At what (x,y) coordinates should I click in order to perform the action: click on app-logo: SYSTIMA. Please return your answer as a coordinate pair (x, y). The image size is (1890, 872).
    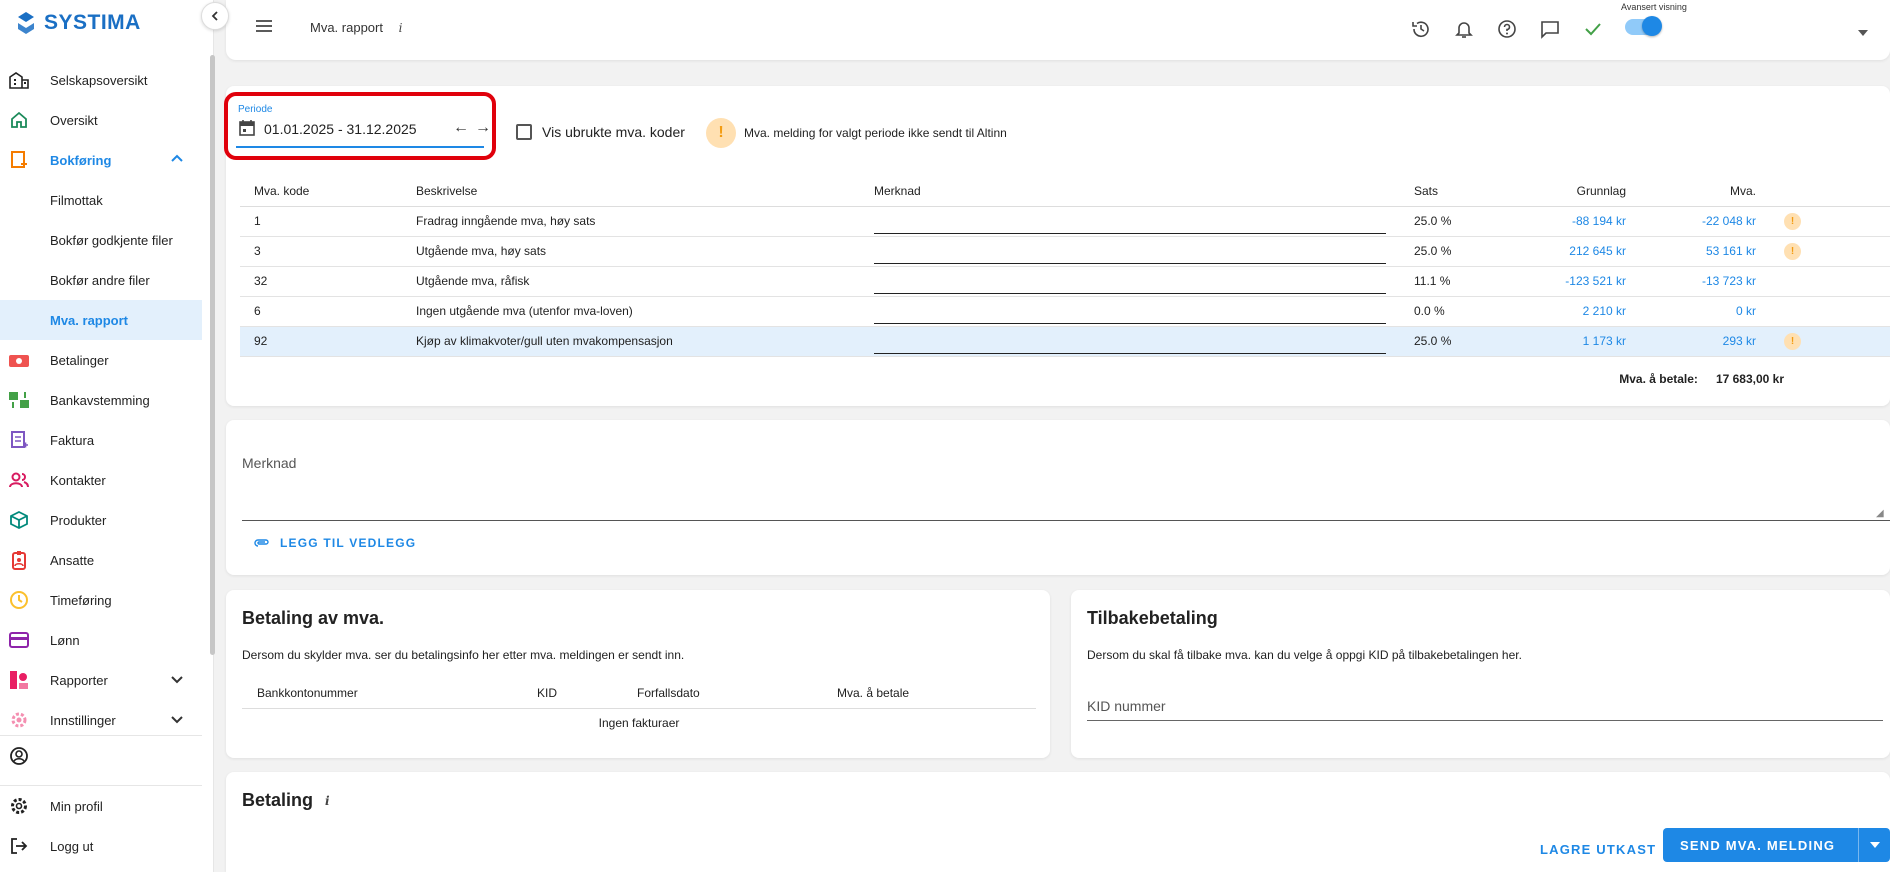
    Looking at the image, I should click on (77, 23).